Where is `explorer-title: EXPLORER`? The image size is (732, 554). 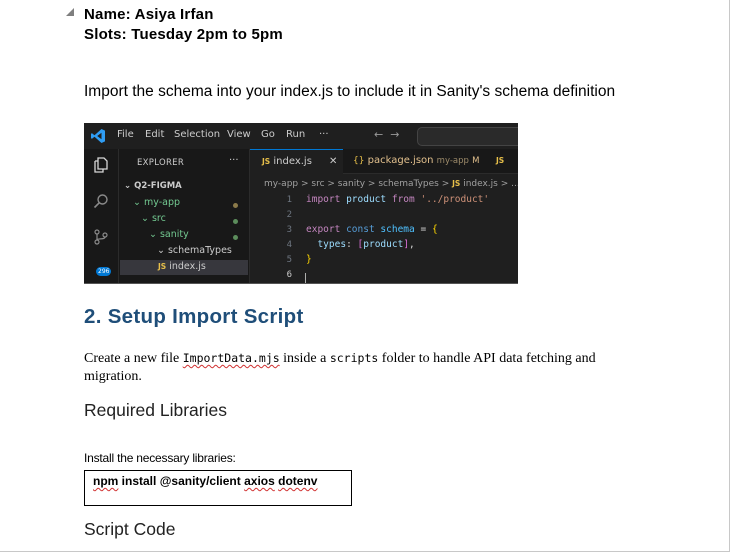
explorer-title: EXPLORER is located at coordinates (161, 163).